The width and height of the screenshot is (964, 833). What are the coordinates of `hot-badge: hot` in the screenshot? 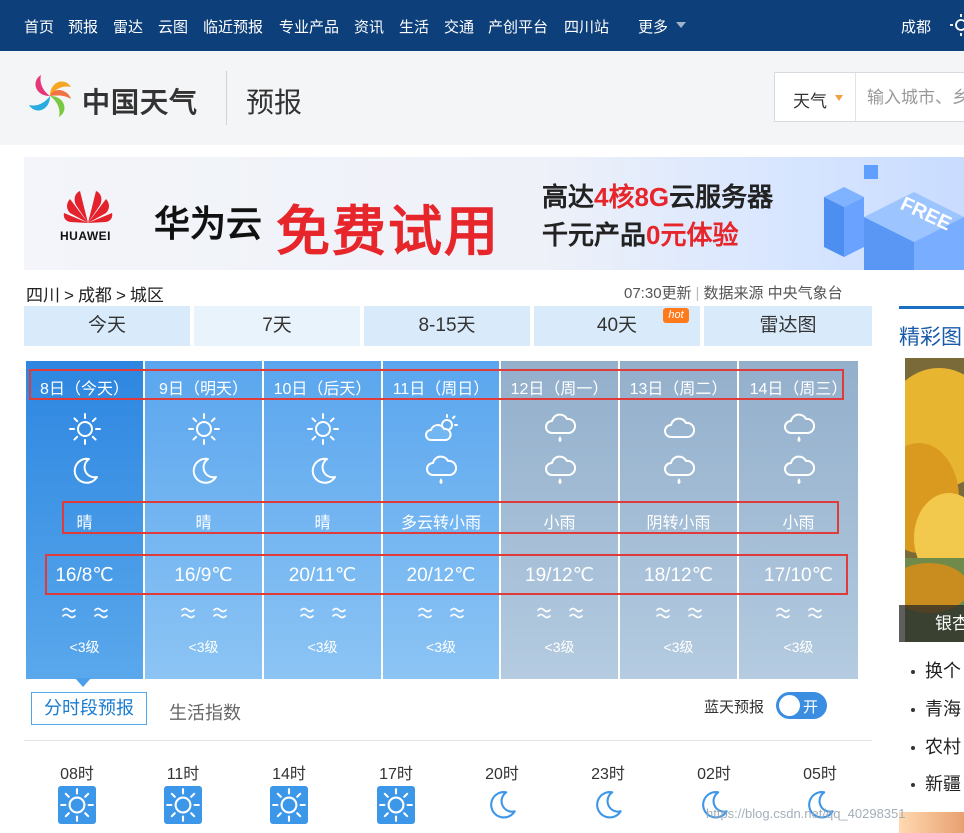 It's located at (676, 315).